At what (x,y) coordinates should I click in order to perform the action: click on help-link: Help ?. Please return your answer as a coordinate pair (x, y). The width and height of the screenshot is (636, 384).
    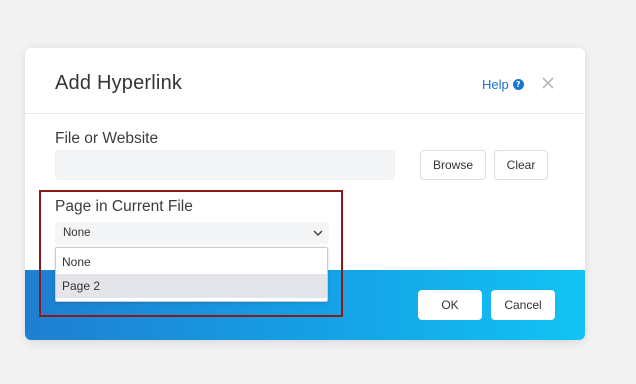
    Looking at the image, I should click on (503, 84).